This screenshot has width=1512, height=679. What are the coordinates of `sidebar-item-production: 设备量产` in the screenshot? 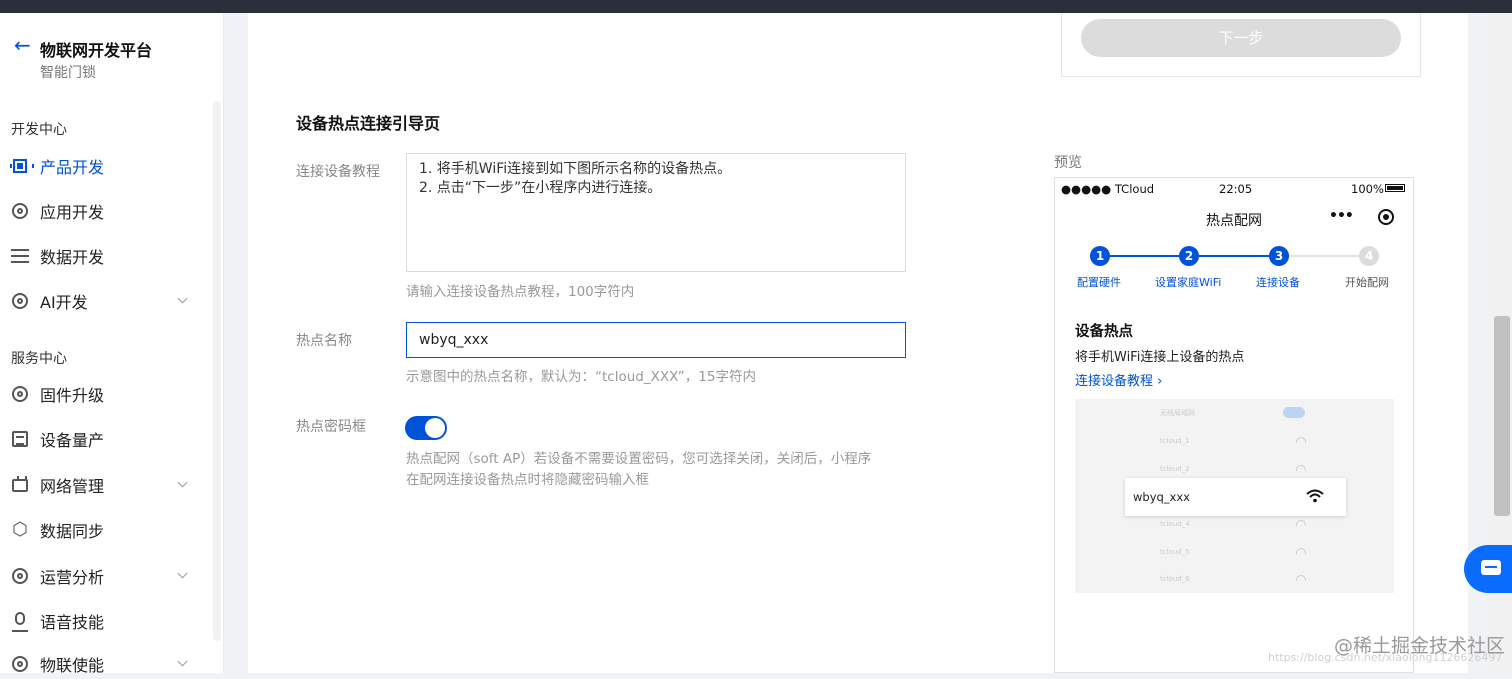 It's located at (100, 439).